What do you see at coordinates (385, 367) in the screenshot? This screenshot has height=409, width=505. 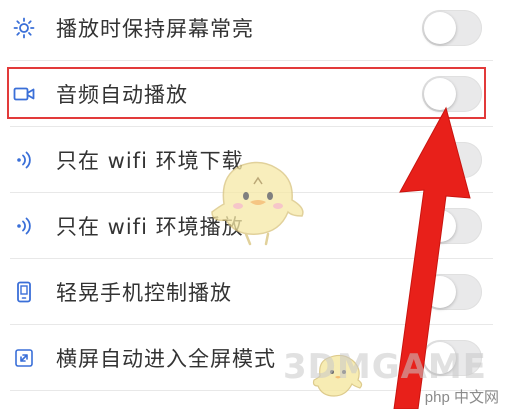 I see `brand-watermark: 3DMGAME` at bounding box center [385, 367].